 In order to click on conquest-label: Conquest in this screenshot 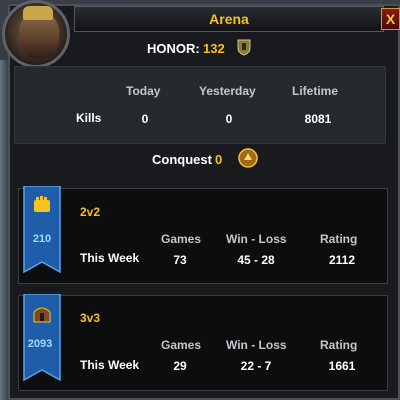, I will do `click(182, 159)`.